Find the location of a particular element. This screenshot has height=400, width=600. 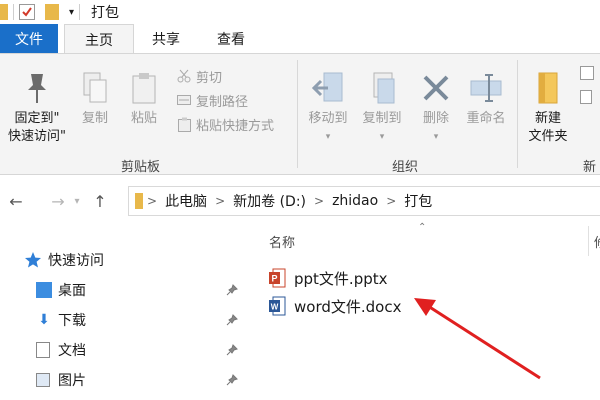

tab-home: 主页 is located at coordinates (99, 39).